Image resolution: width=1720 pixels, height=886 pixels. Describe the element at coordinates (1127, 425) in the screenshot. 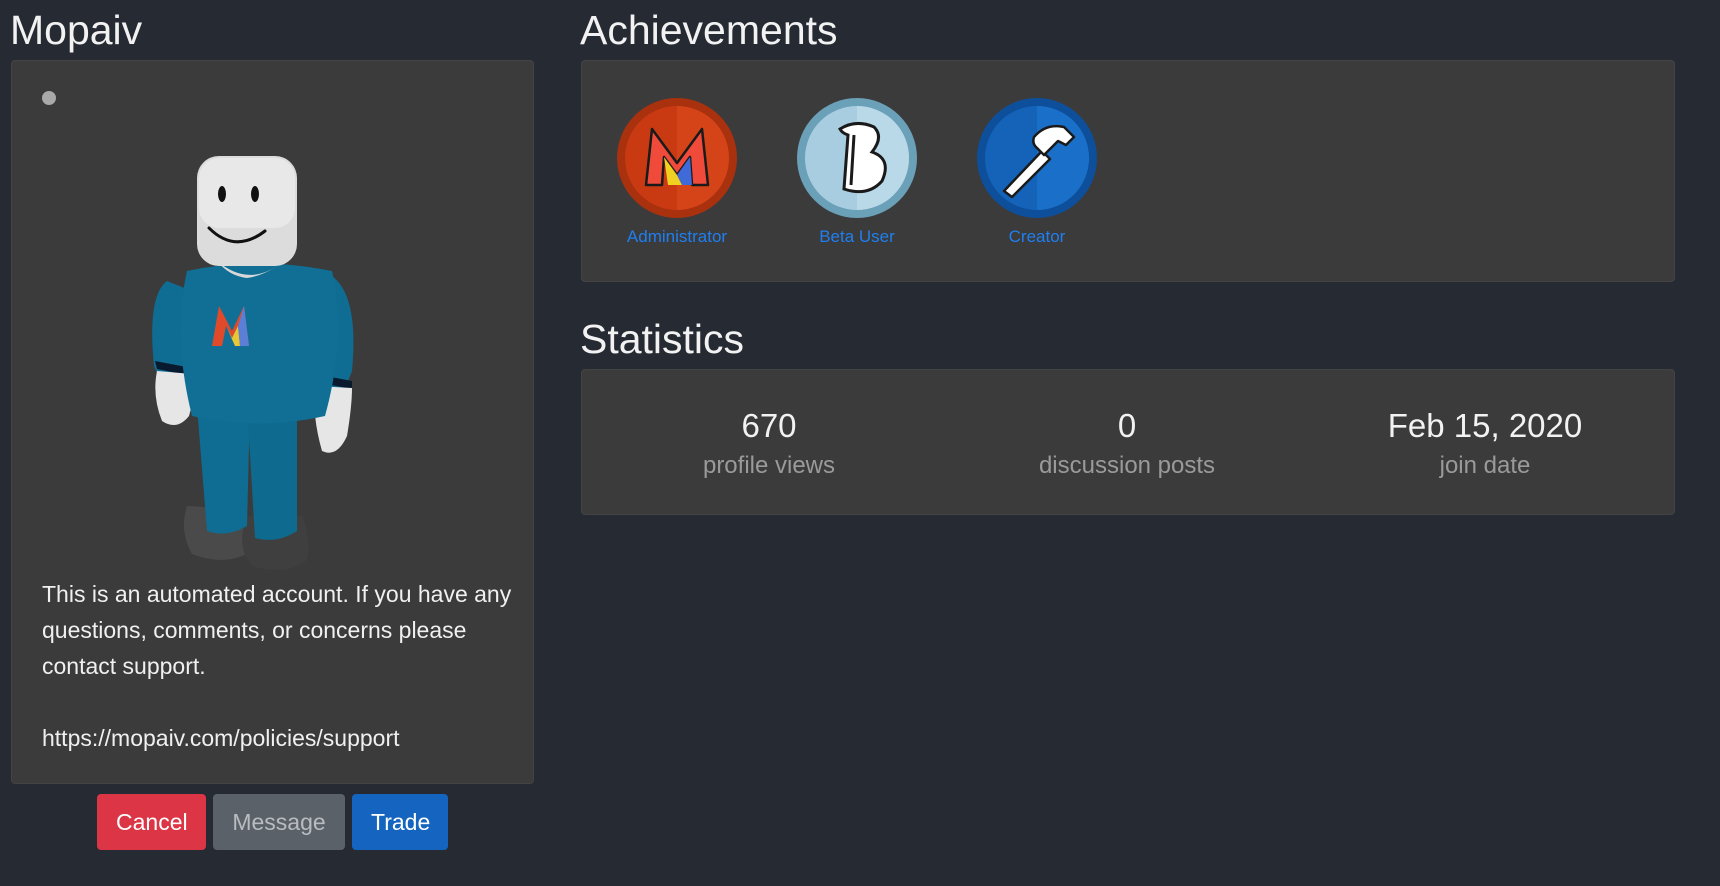

I see `stat-discussion-posts-value: 0` at that location.